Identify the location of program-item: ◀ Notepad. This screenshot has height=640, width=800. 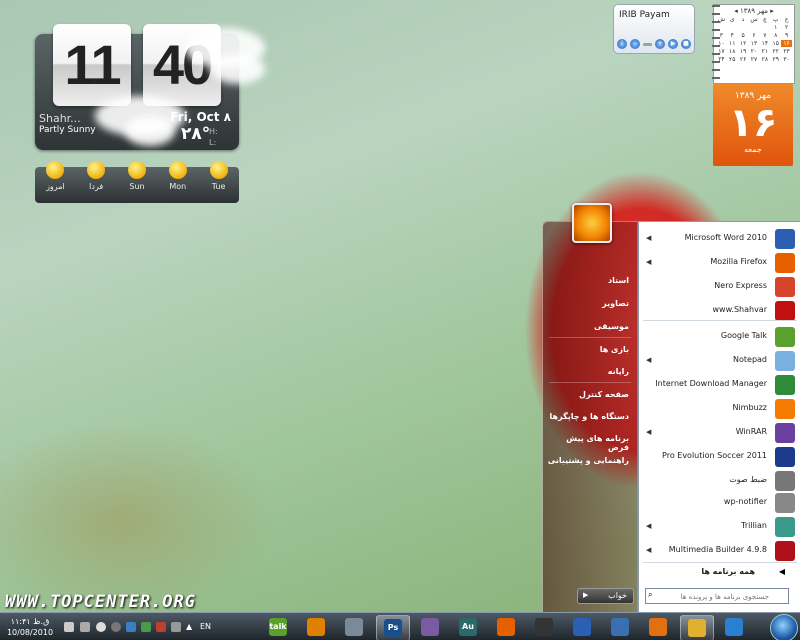
(719, 361).